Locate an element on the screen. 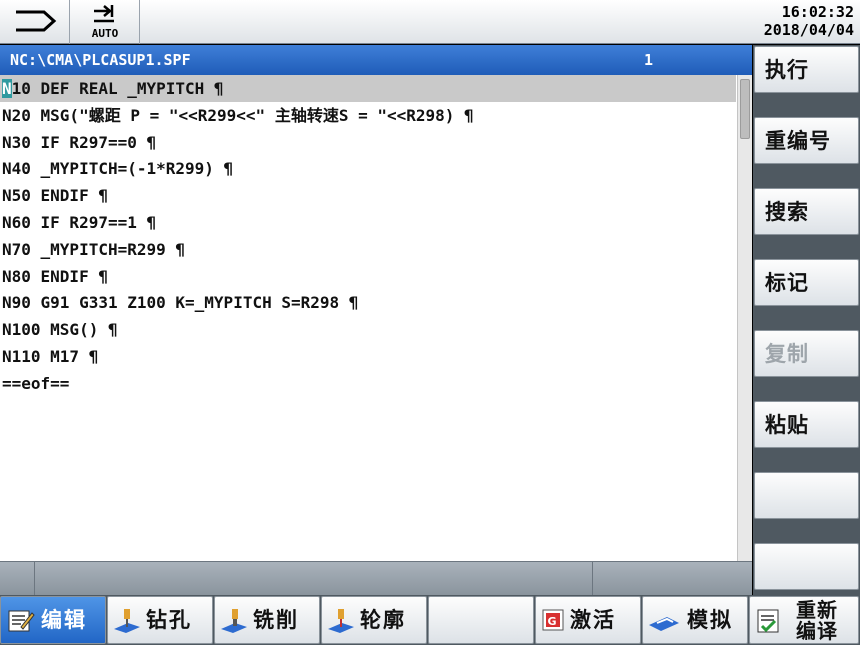 The height and width of the screenshot is (645, 860). code-line: N50 ENDIF ¶ is located at coordinates (368, 195).